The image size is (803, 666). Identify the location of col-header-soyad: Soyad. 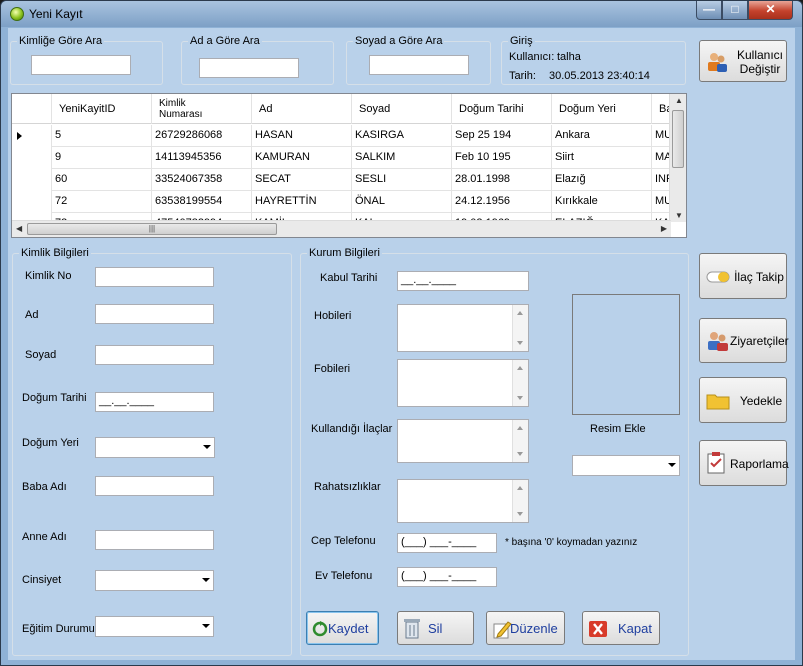
(402, 109).